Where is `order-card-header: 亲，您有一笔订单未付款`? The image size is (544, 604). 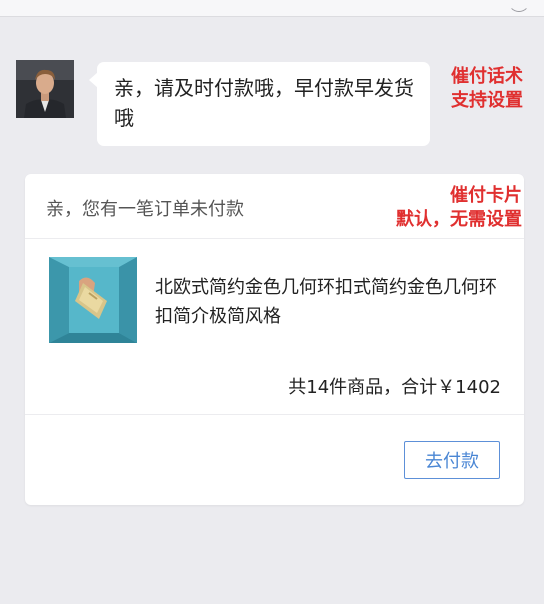 order-card-header: 亲，您有一笔订单未付款 is located at coordinates (145, 209).